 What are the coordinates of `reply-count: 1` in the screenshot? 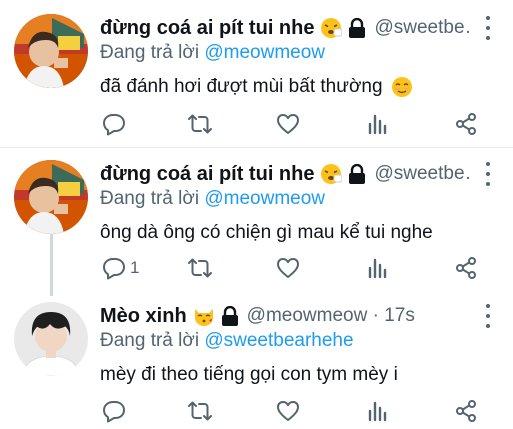 It's located at (135, 267).